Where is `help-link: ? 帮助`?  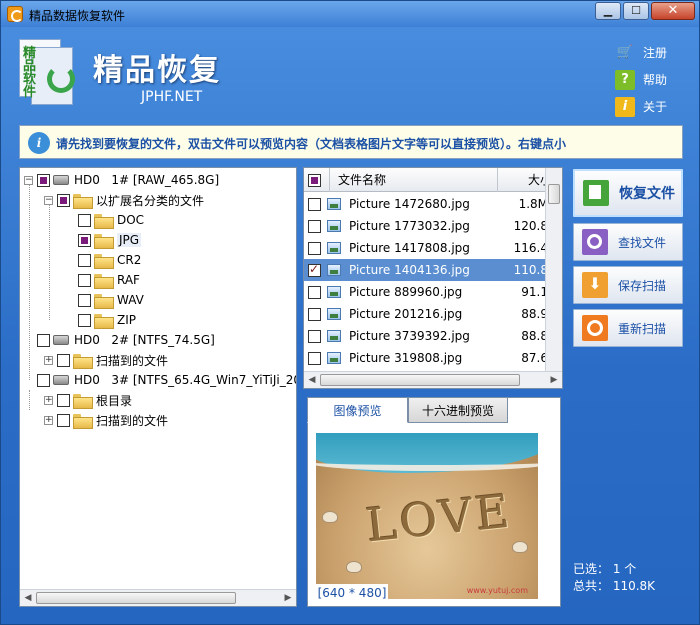
help-link: ? 帮助 is located at coordinates (641, 79).